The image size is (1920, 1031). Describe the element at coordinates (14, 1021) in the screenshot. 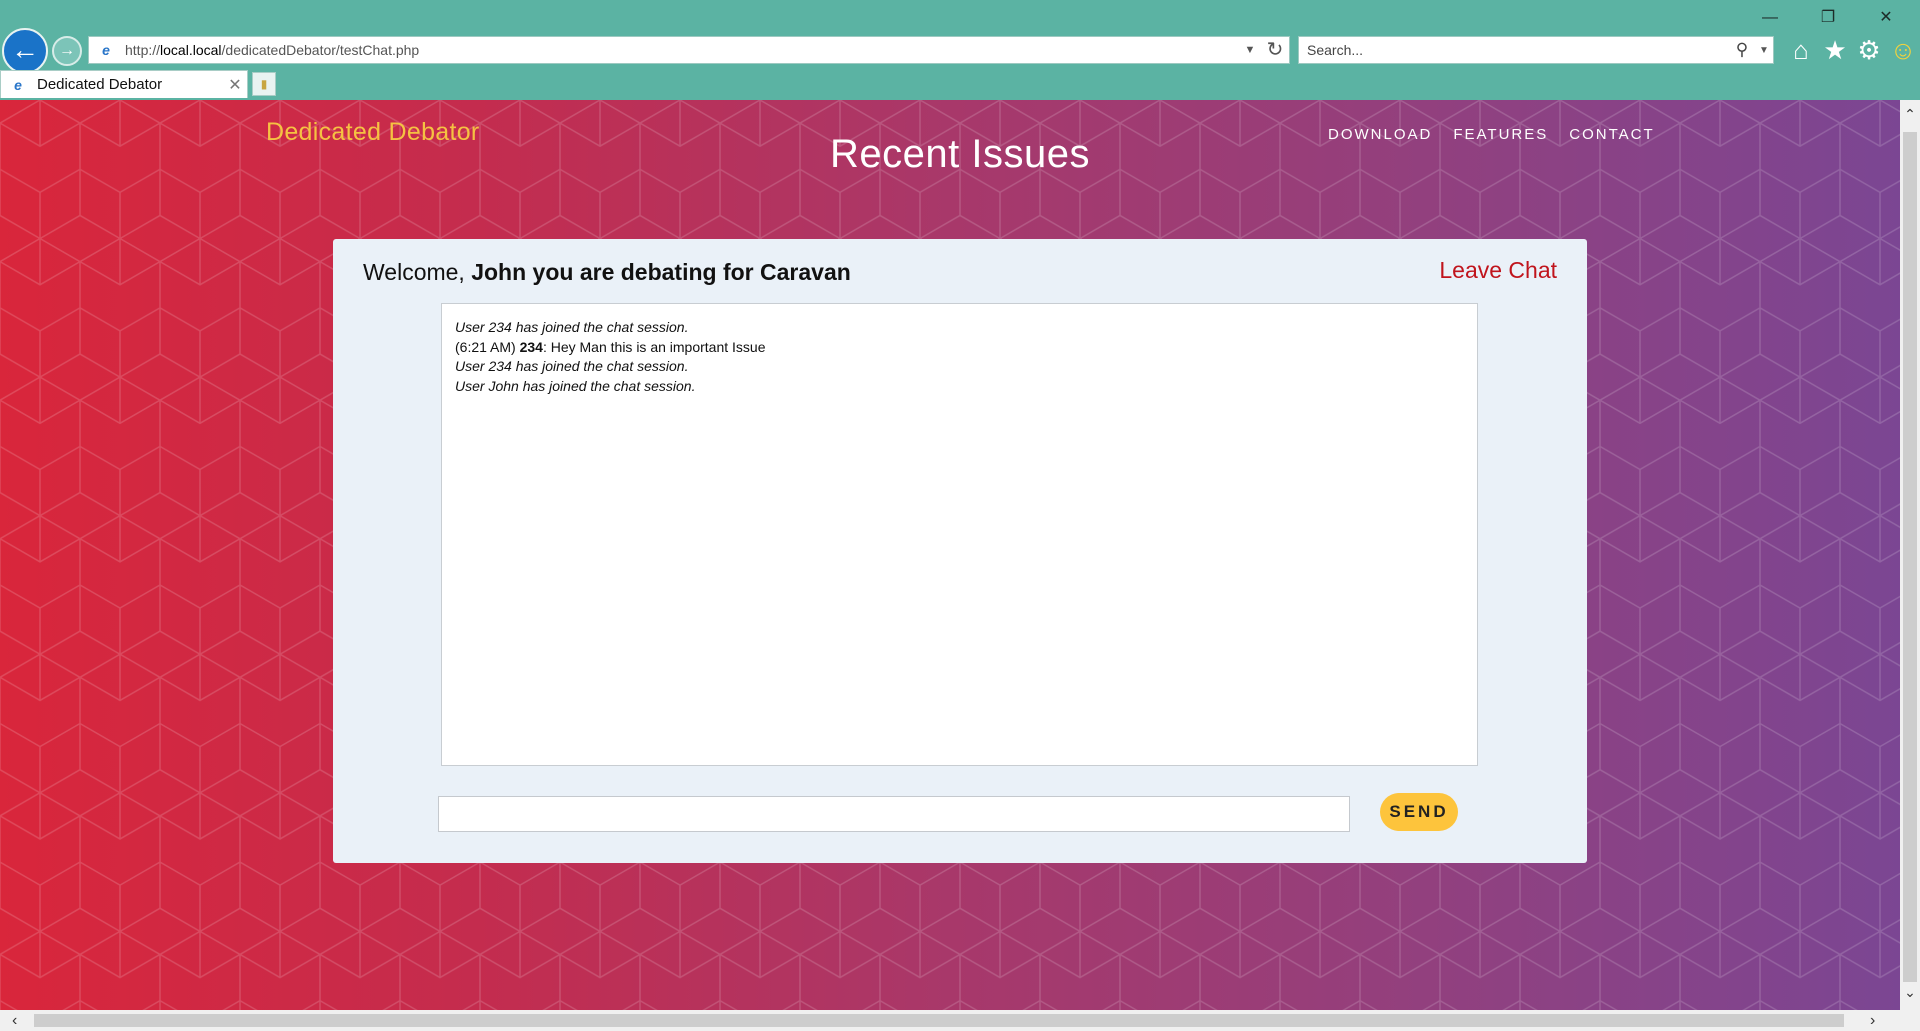

I see `scroll-left-icon: ‹` at that location.